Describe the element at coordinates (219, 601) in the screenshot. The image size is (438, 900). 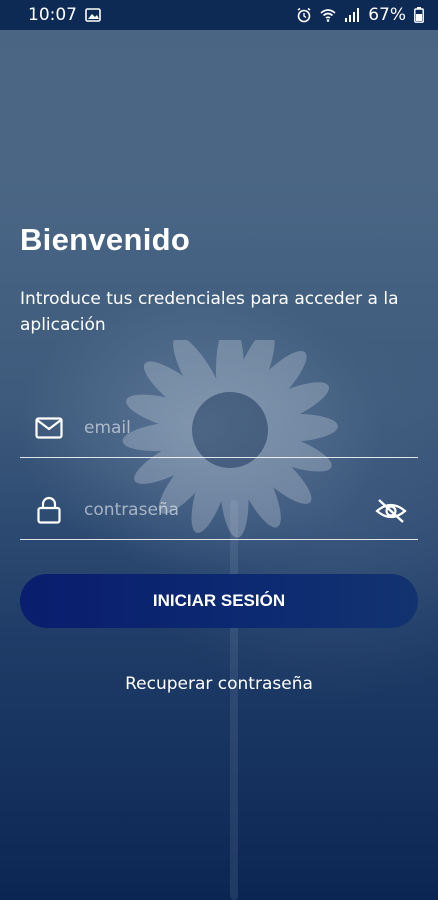
I see `login-button: INICIAR SESIÓN` at that location.